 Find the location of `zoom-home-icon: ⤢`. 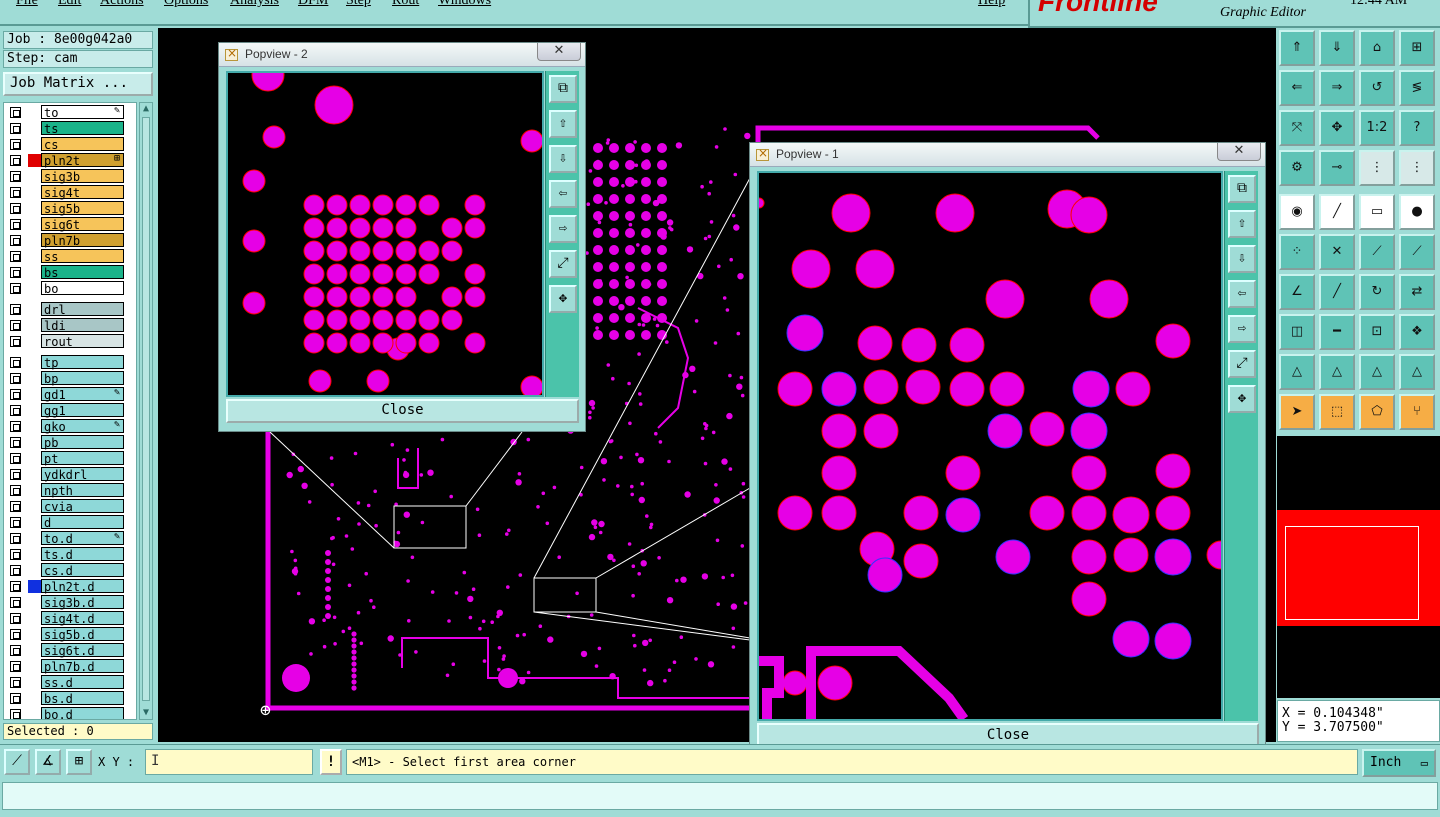

zoom-home-icon: ⤢ is located at coordinates (1242, 364).